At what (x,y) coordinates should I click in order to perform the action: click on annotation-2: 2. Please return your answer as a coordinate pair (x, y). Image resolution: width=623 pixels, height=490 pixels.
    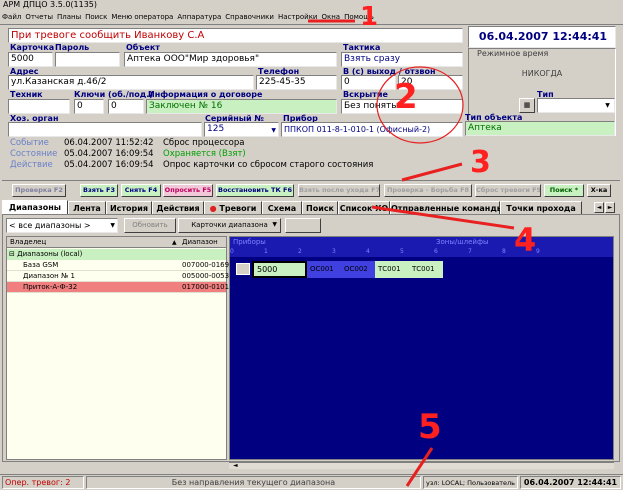
    Looking at the image, I should click on (406, 97).